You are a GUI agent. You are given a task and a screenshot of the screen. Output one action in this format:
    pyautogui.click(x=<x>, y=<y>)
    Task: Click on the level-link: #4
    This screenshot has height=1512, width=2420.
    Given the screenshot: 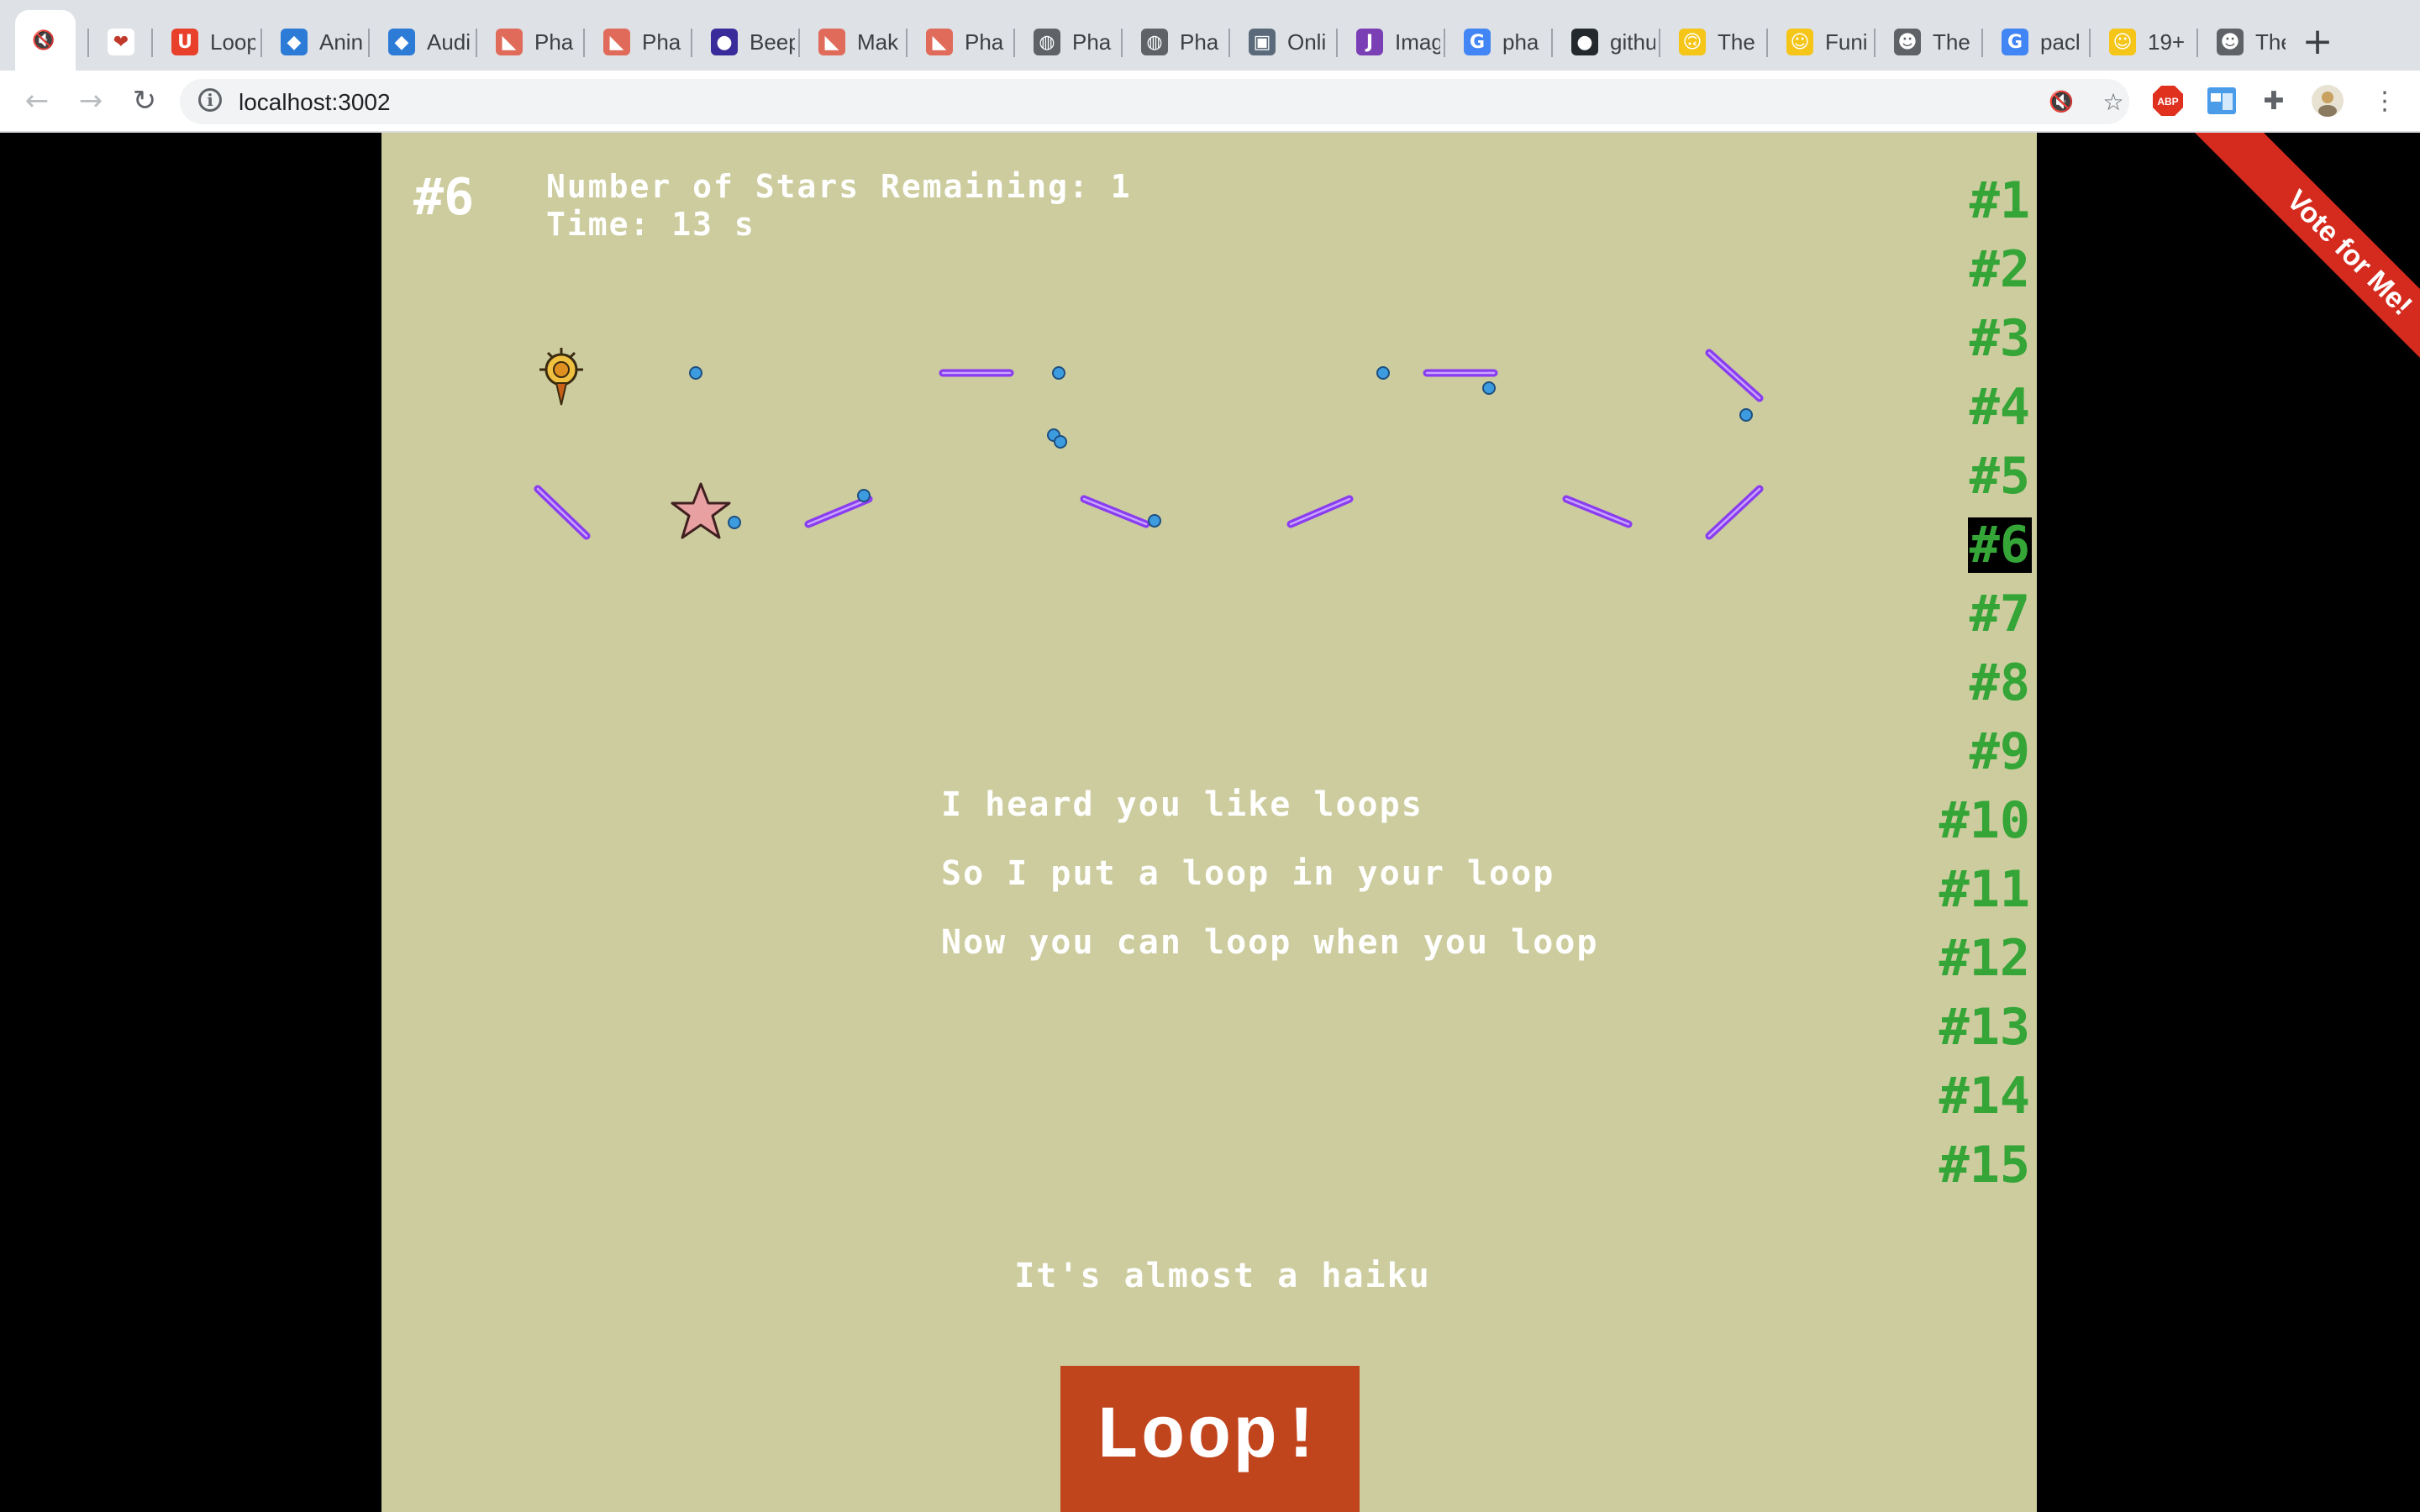 What is the action you would take?
    pyautogui.click(x=1984, y=407)
    